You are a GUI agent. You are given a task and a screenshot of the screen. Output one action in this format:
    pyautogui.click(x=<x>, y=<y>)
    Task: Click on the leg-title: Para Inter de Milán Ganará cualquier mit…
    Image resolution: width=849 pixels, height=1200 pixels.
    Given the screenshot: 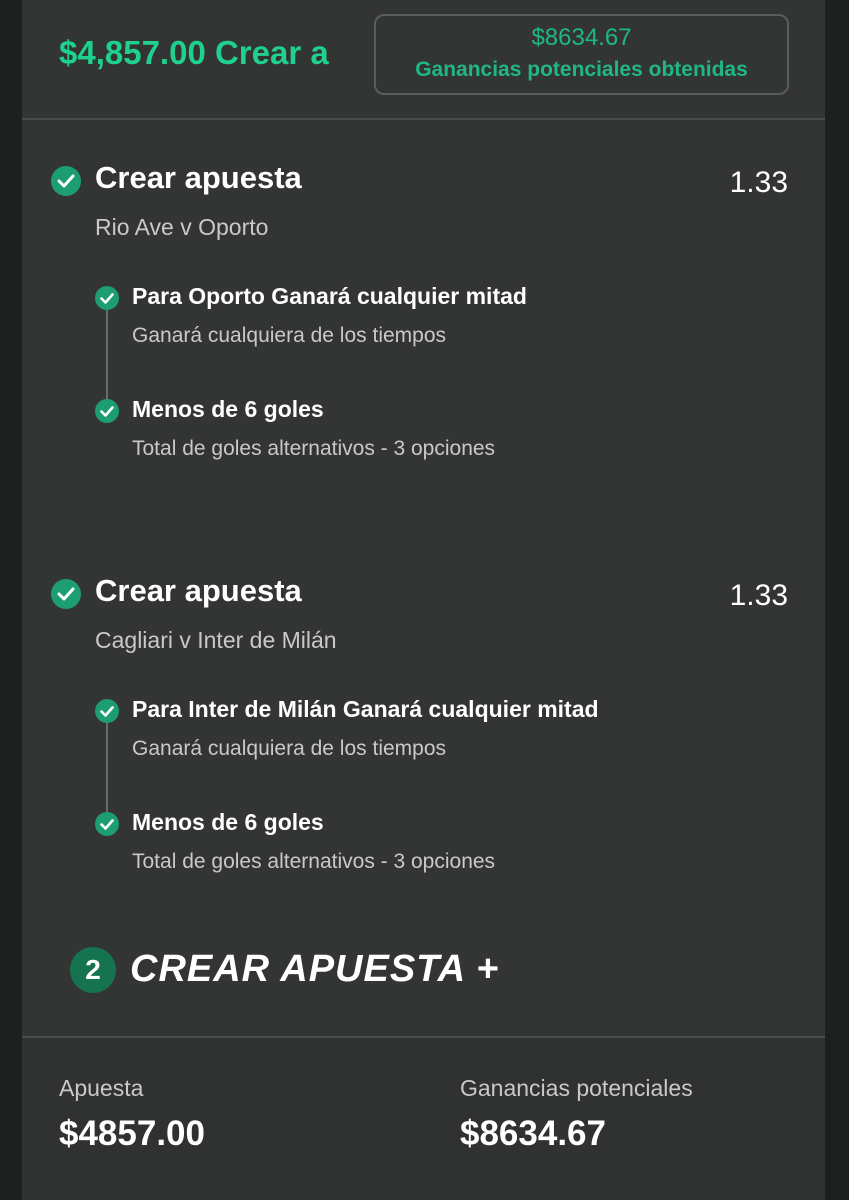 What is the action you would take?
    pyautogui.click(x=365, y=709)
    